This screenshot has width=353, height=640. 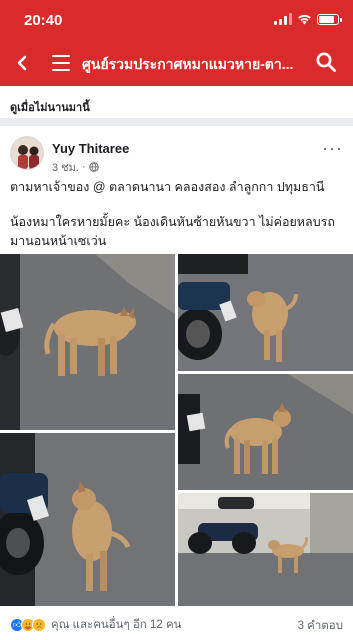 I want to click on status-indicators, so click(x=308, y=19).